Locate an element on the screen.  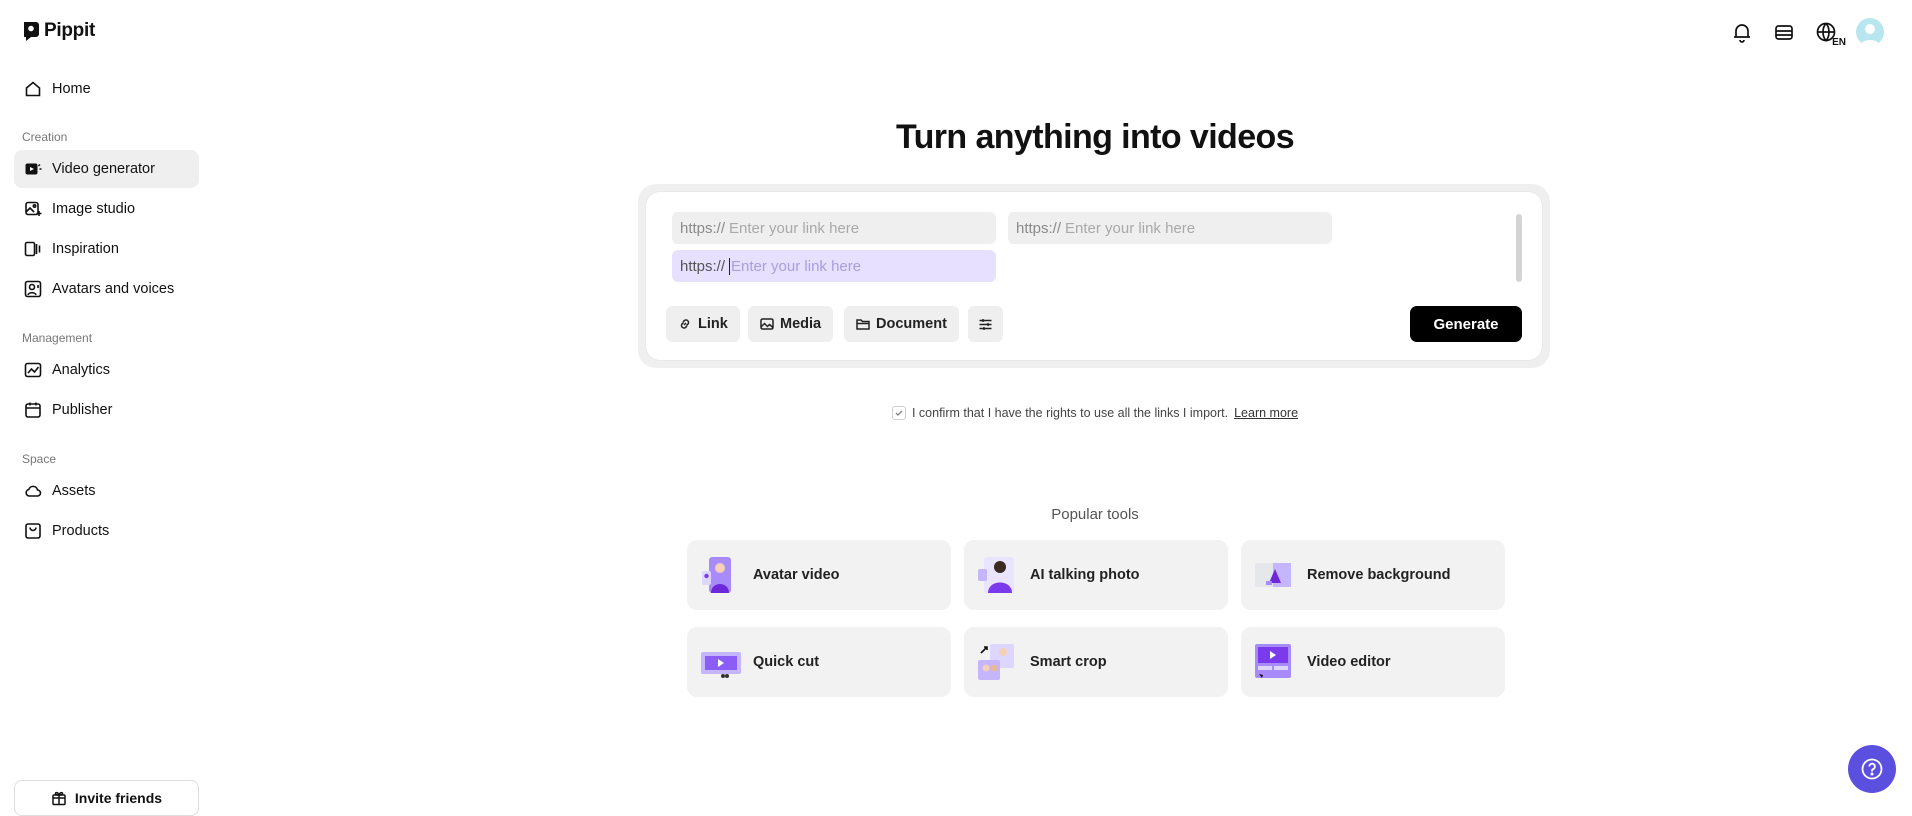
image-icon is located at coordinates (767, 324).